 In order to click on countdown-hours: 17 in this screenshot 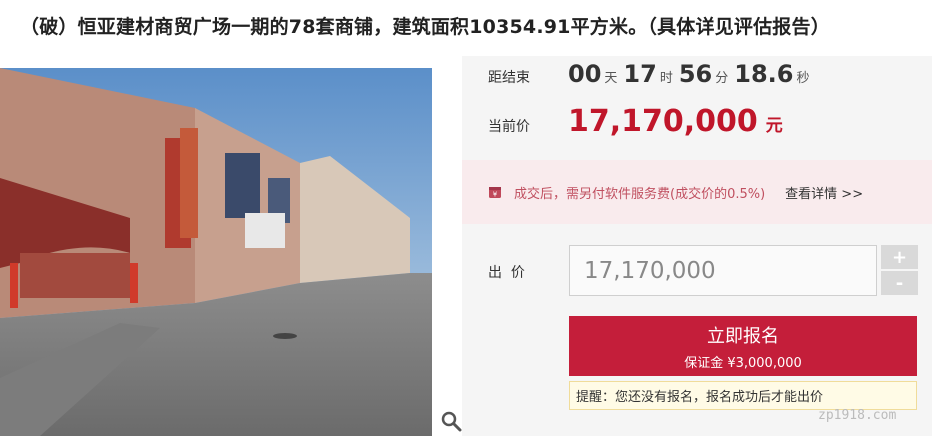, I will do `click(640, 74)`.